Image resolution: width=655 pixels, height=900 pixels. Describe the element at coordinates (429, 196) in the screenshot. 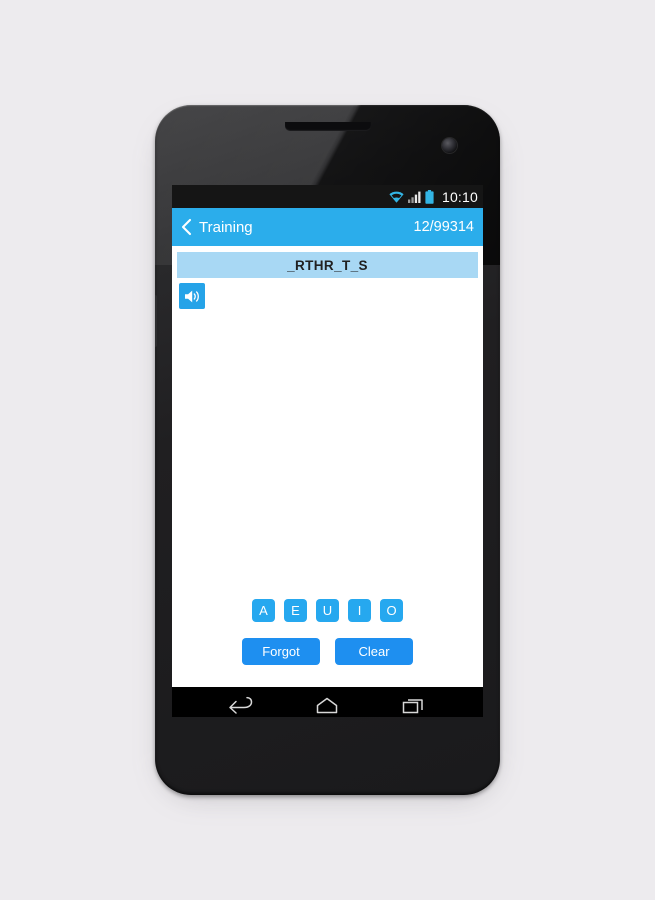

I see `battery-icon` at that location.